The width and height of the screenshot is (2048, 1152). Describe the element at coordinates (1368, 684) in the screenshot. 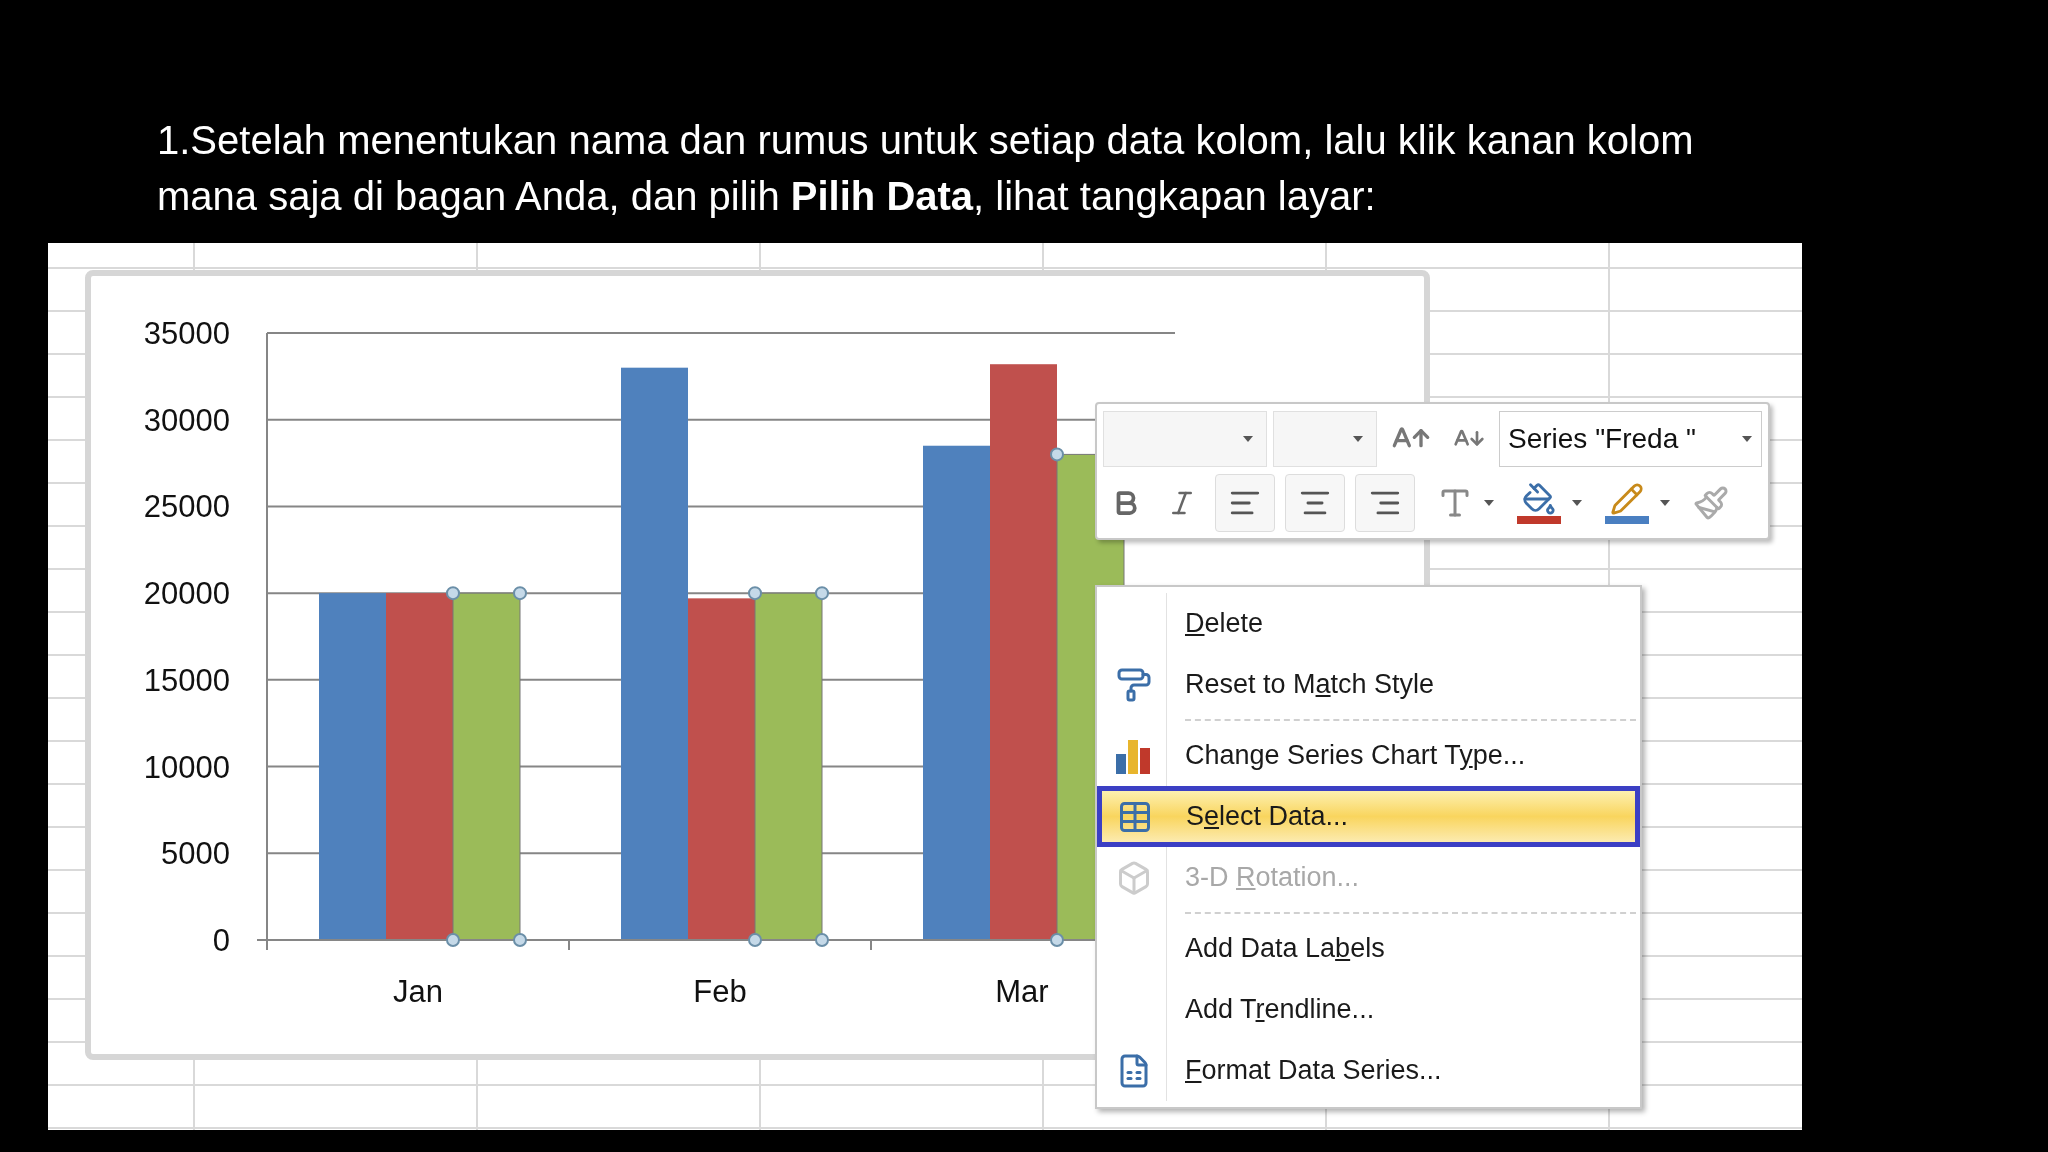

I see `menu-item: Reset to Match Style` at that location.